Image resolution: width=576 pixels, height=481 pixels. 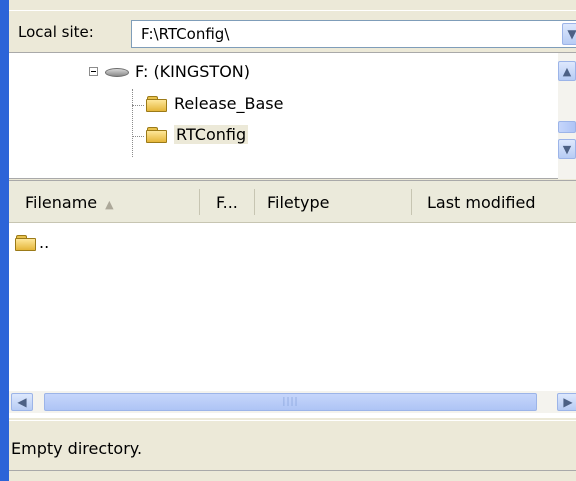 What do you see at coordinates (44, 242) in the screenshot?
I see `list-item-name: ..` at bounding box center [44, 242].